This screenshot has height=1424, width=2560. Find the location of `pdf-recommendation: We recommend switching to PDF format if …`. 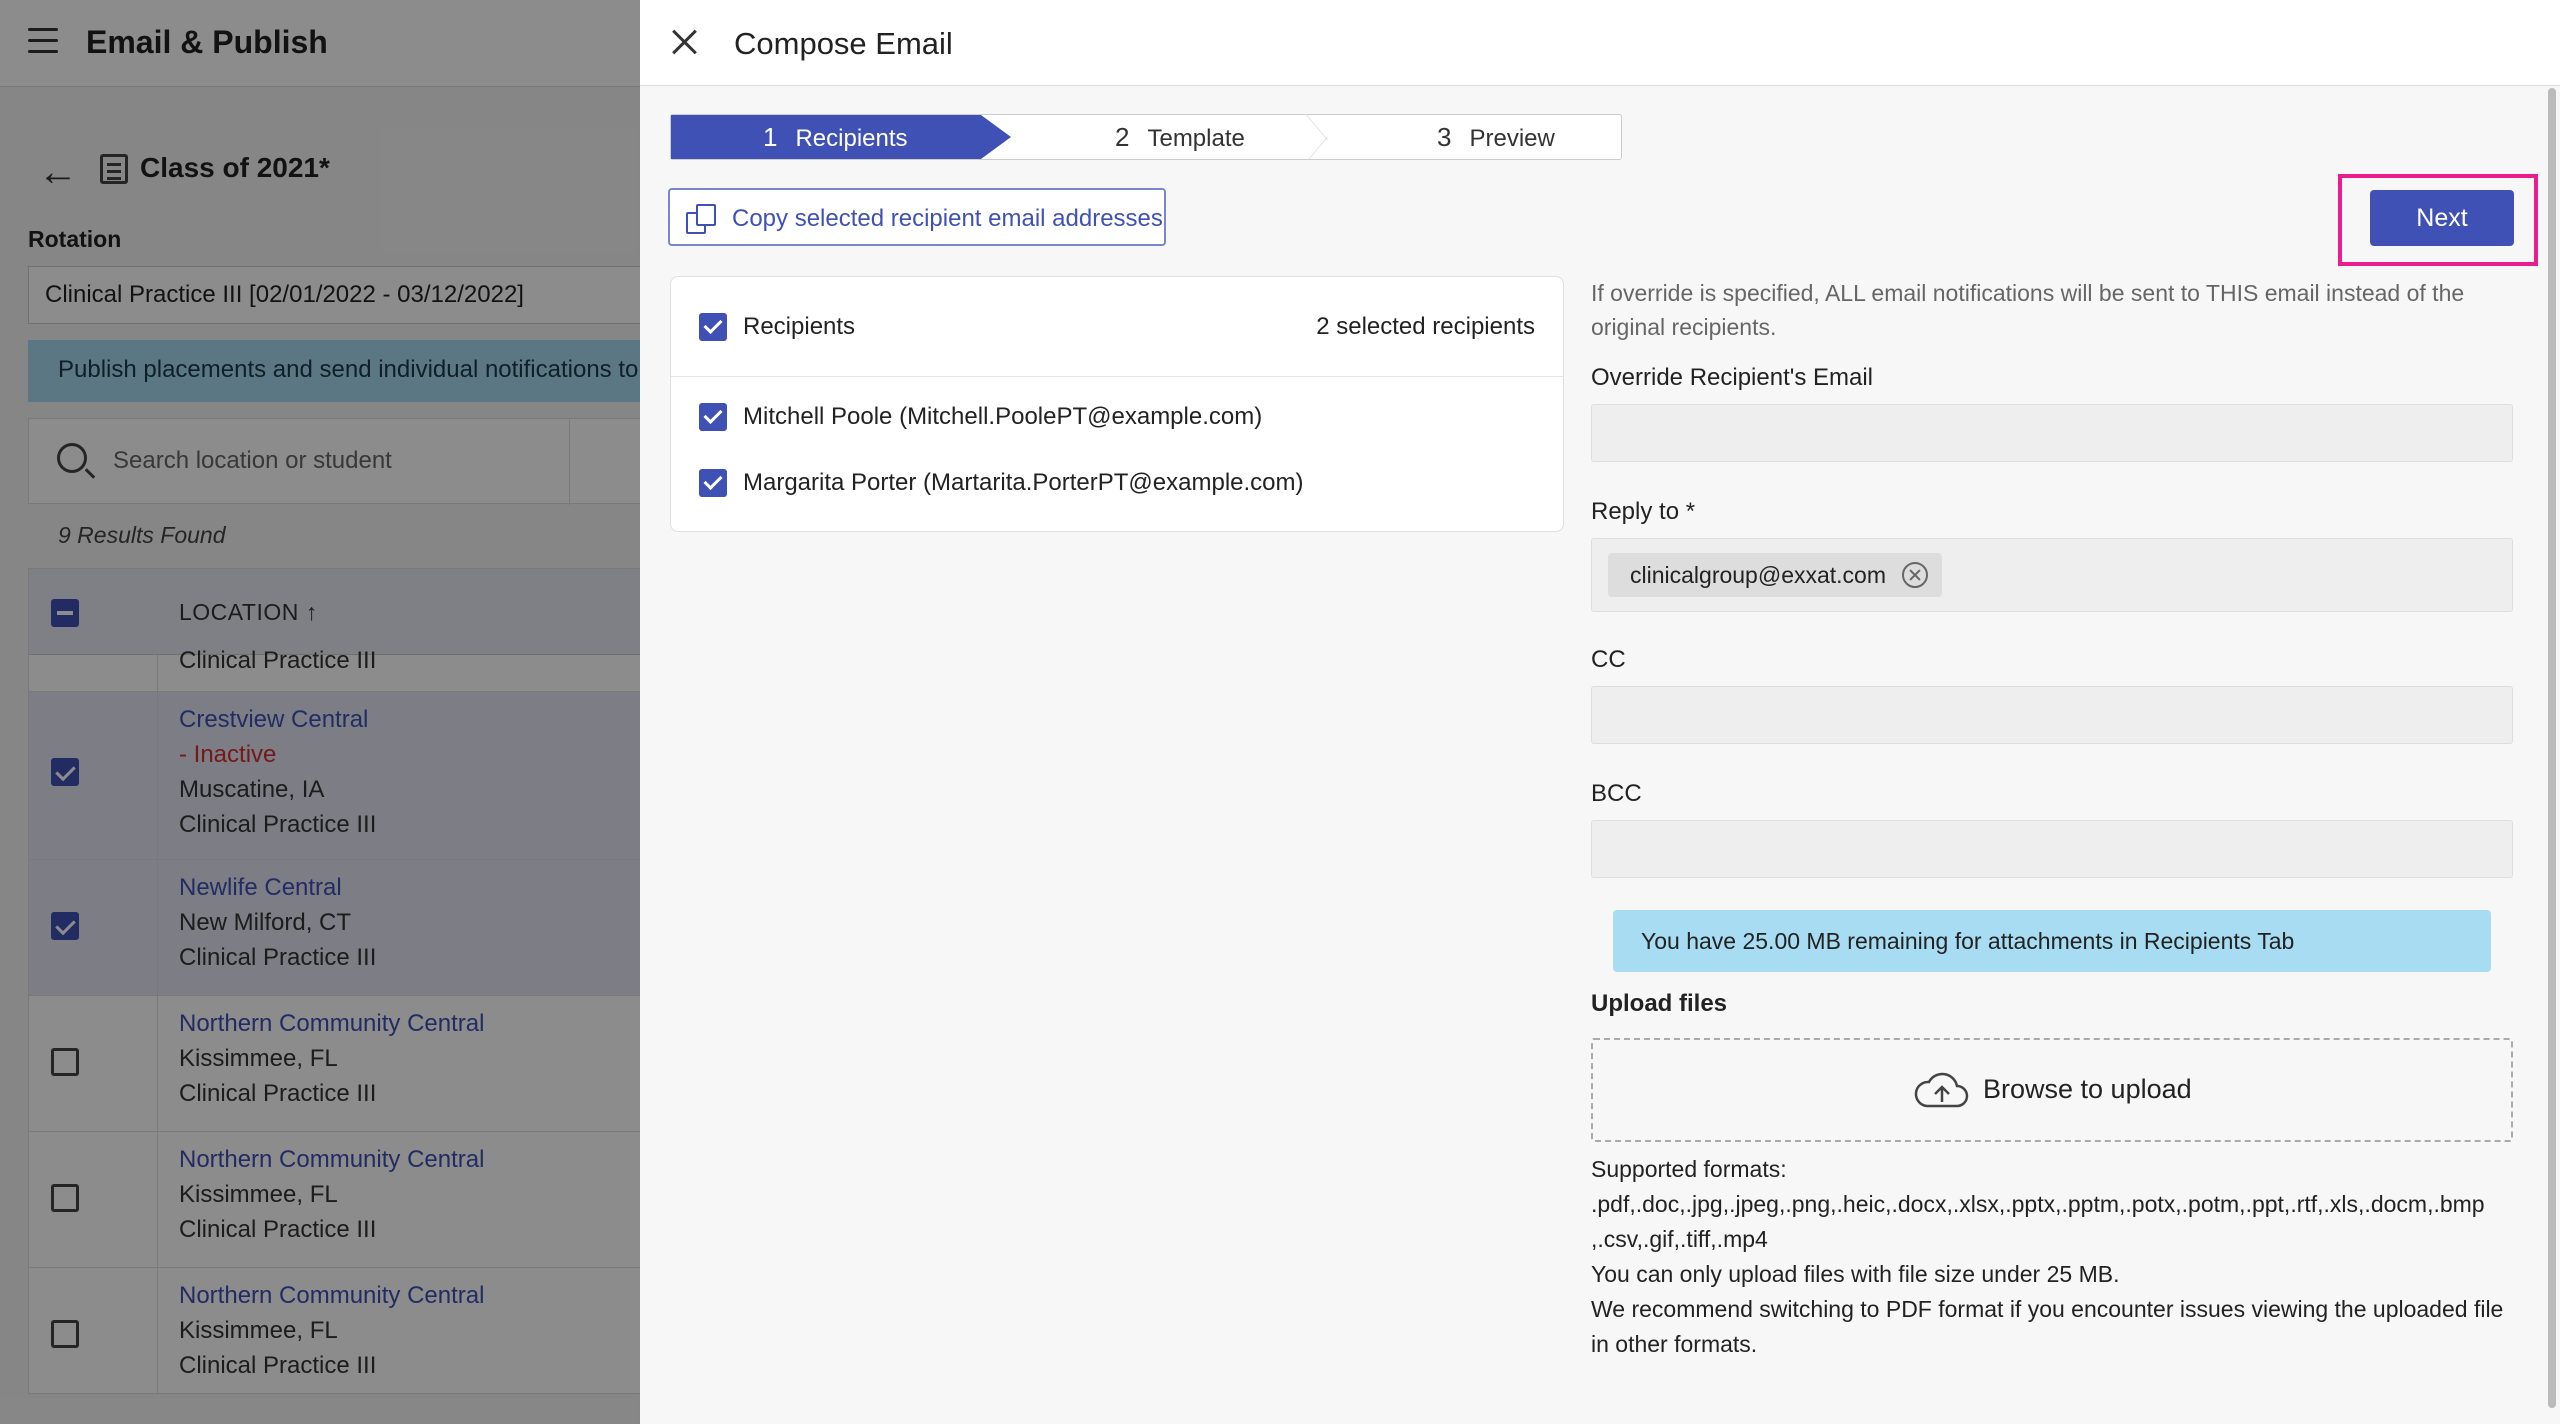

pdf-recommendation: We recommend switching to PDF format if … is located at coordinates (2047, 1309).